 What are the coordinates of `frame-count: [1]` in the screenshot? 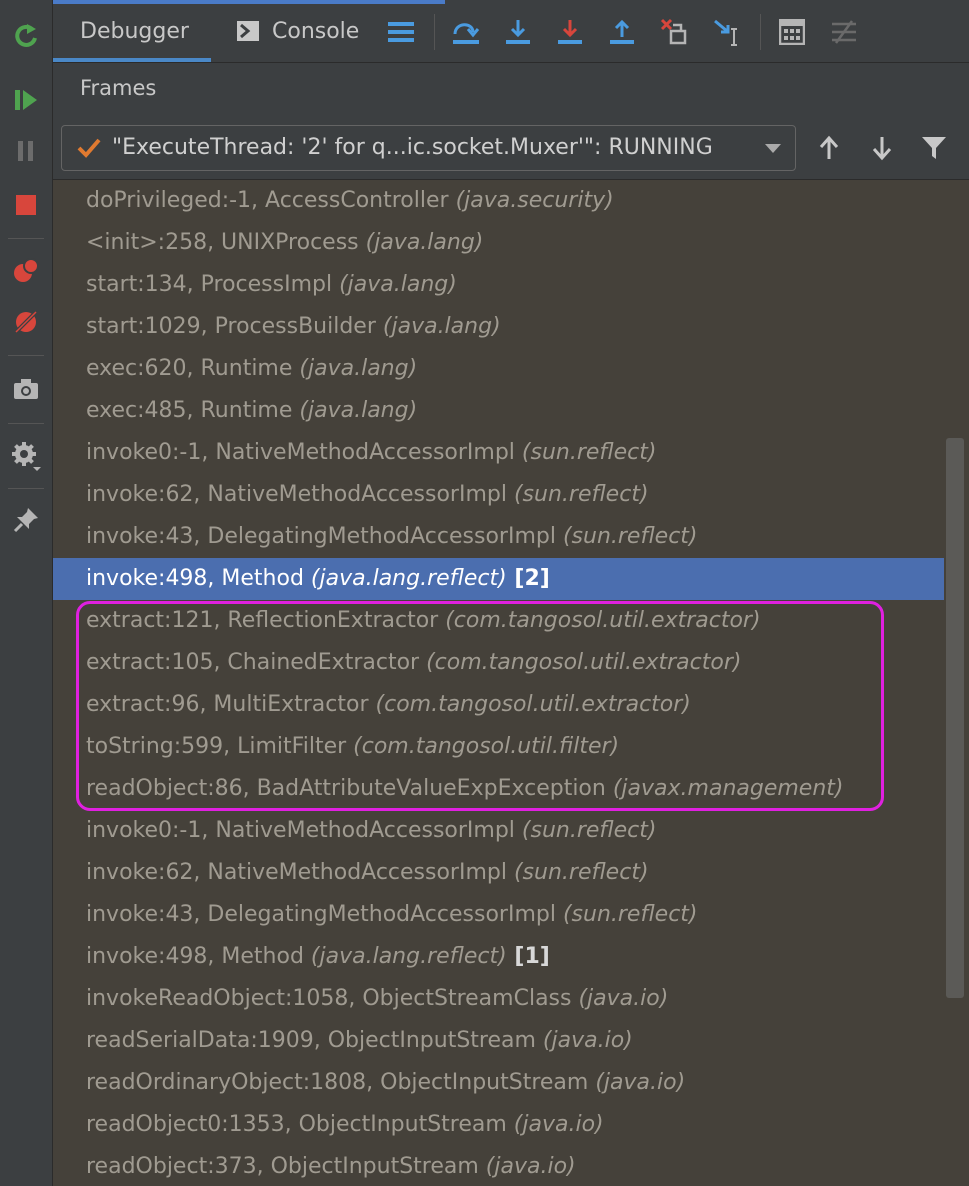 It's located at (528, 956).